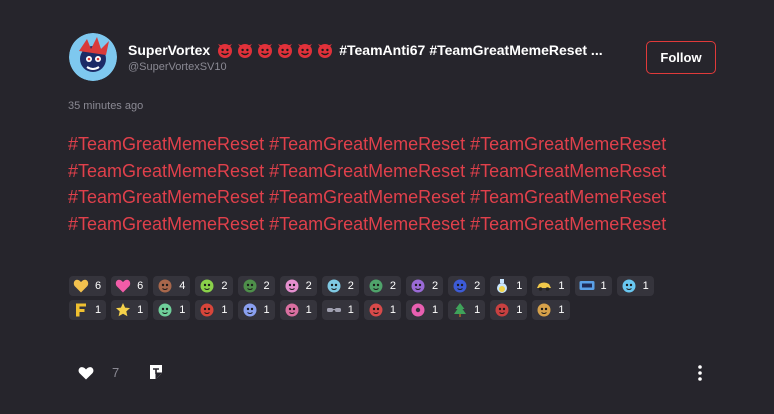 The image size is (774, 414). Describe the element at coordinates (275, 50) in the screenshot. I see `devil-emoji-group` at that location.